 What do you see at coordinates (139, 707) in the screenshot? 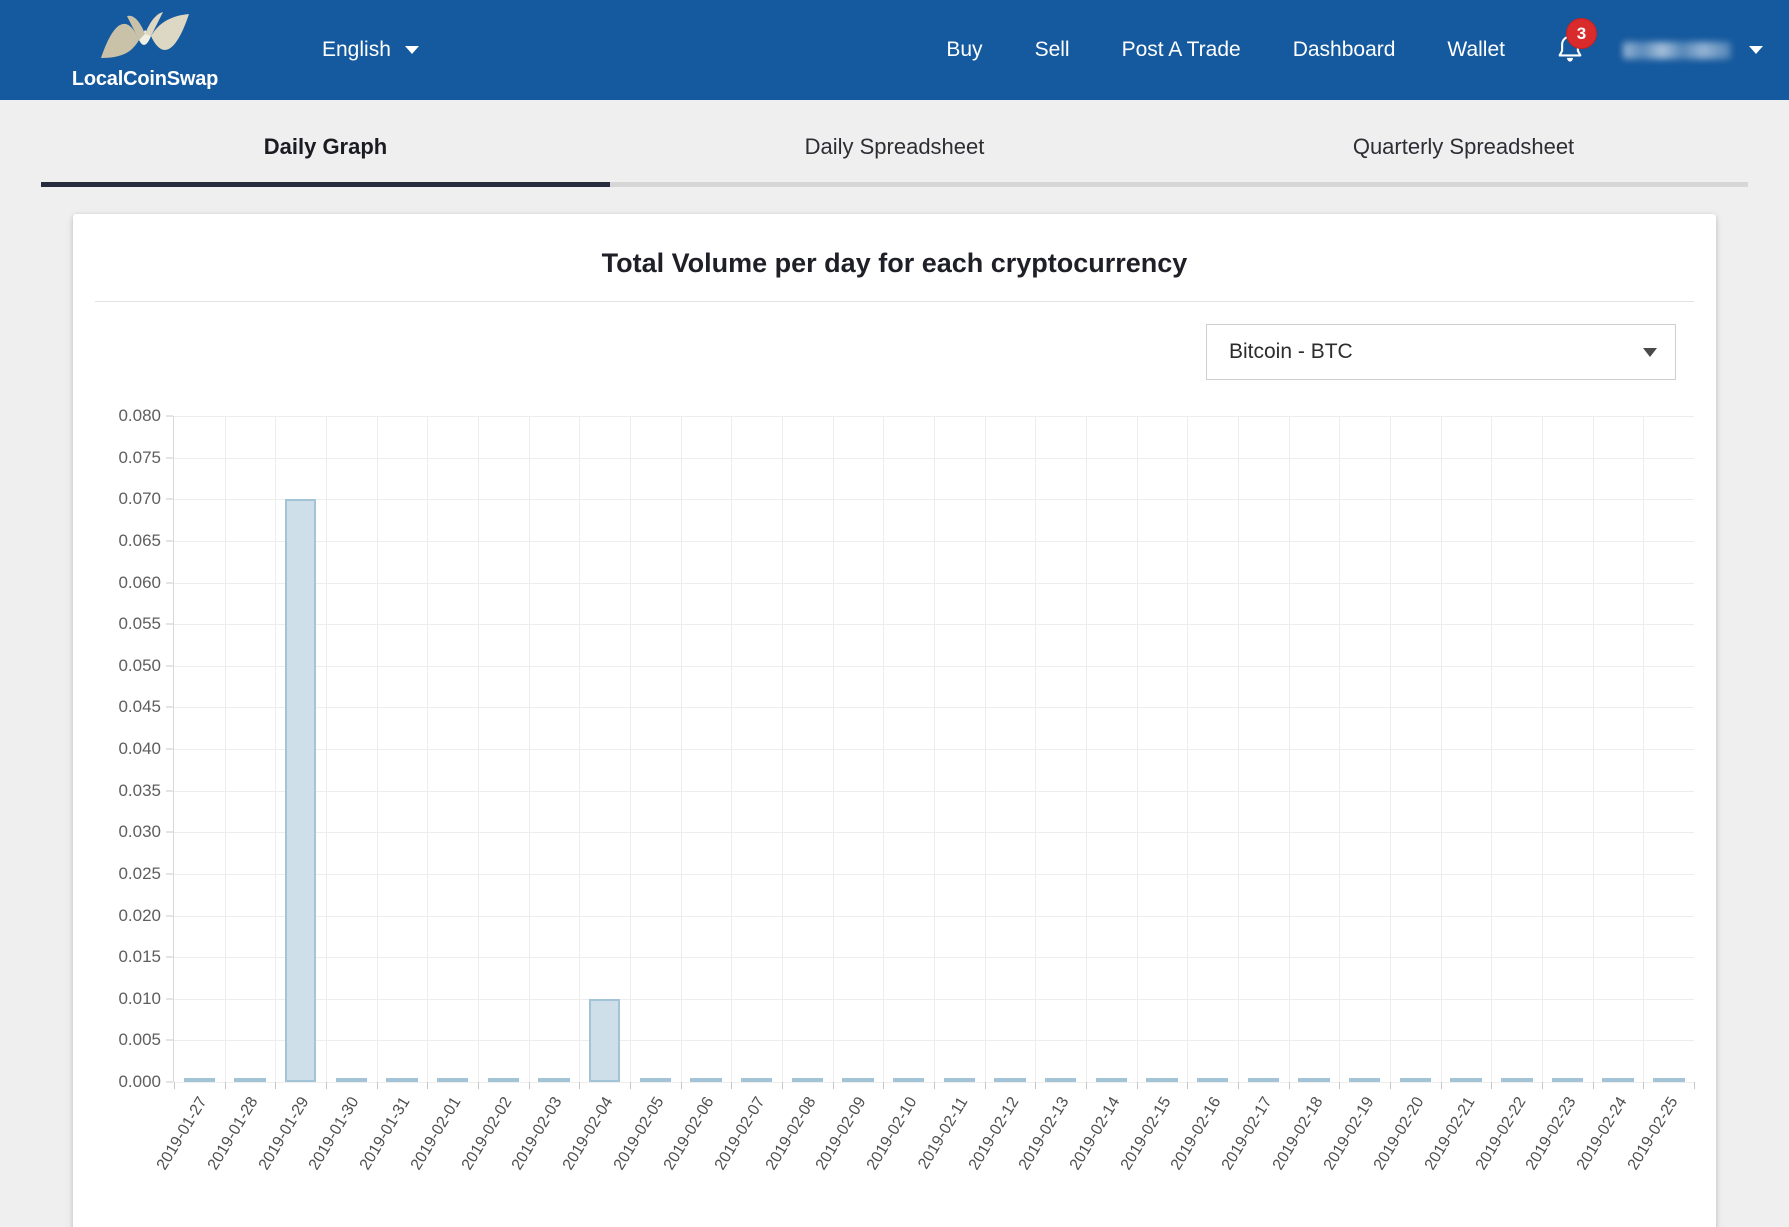
I see `y-axis-tick-label: 0.045` at bounding box center [139, 707].